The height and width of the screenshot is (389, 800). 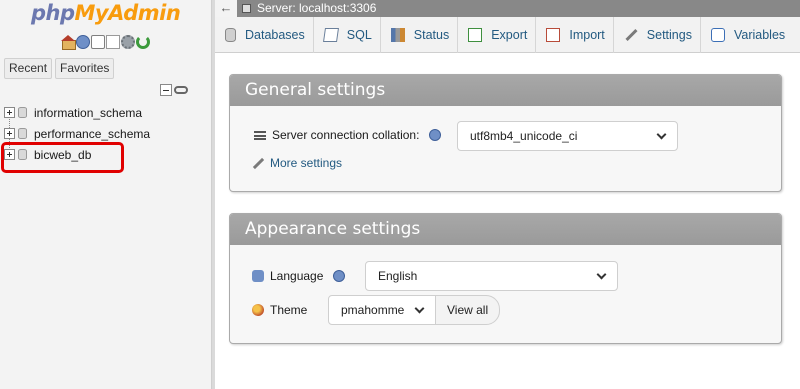 What do you see at coordinates (91, 13) in the screenshot?
I see `logo-my: My` at bounding box center [91, 13].